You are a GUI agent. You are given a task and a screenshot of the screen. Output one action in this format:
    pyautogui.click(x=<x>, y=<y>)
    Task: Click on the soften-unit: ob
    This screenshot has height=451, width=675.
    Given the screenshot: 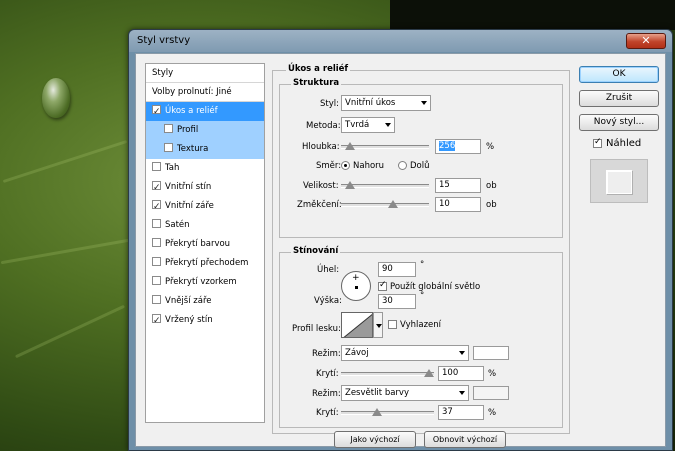 What is the action you would take?
    pyautogui.click(x=491, y=205)
    